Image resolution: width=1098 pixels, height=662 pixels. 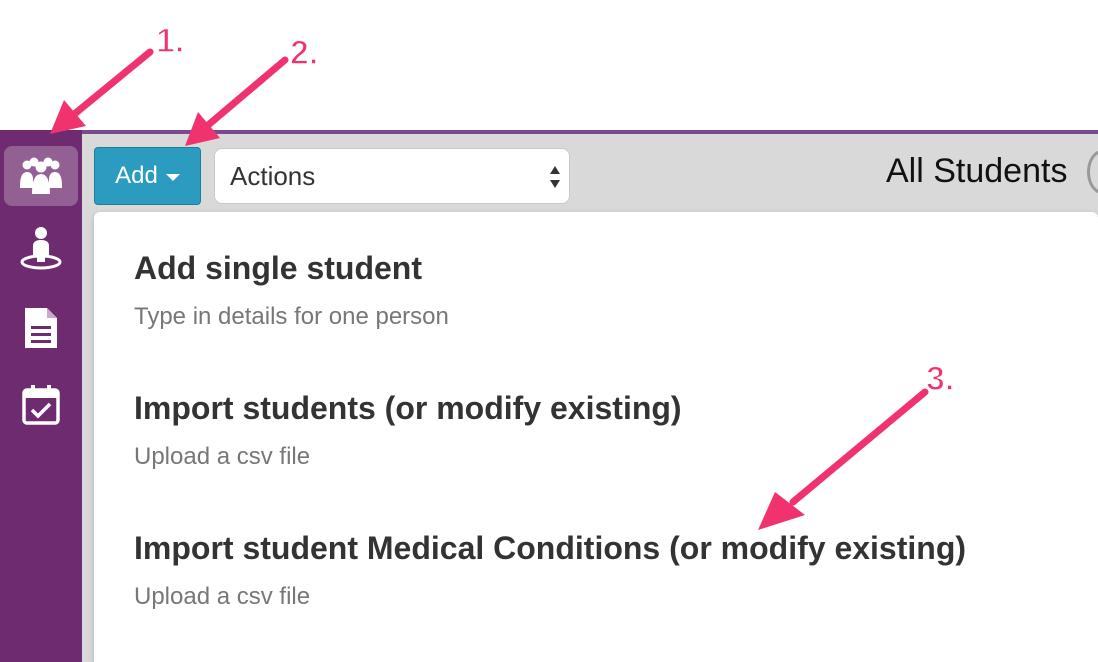 I want to click on menu-item-subtitle: Type in details for one person, so click(x=291, y=316).